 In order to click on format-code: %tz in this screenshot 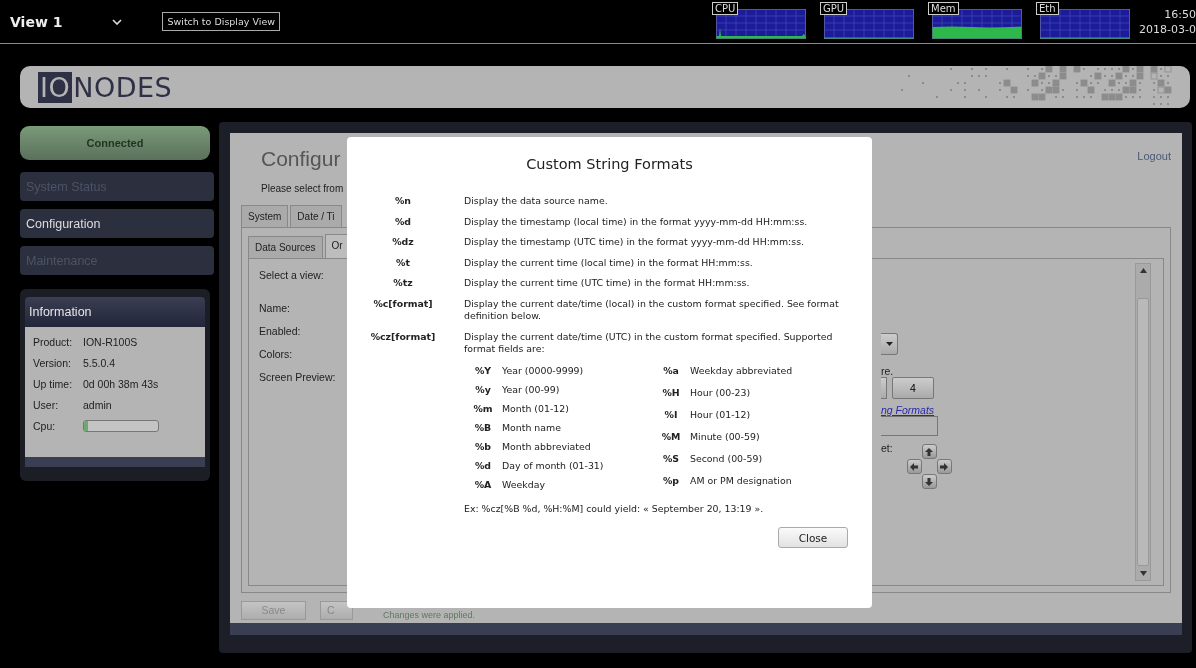, I will do `click(403, 283)`.